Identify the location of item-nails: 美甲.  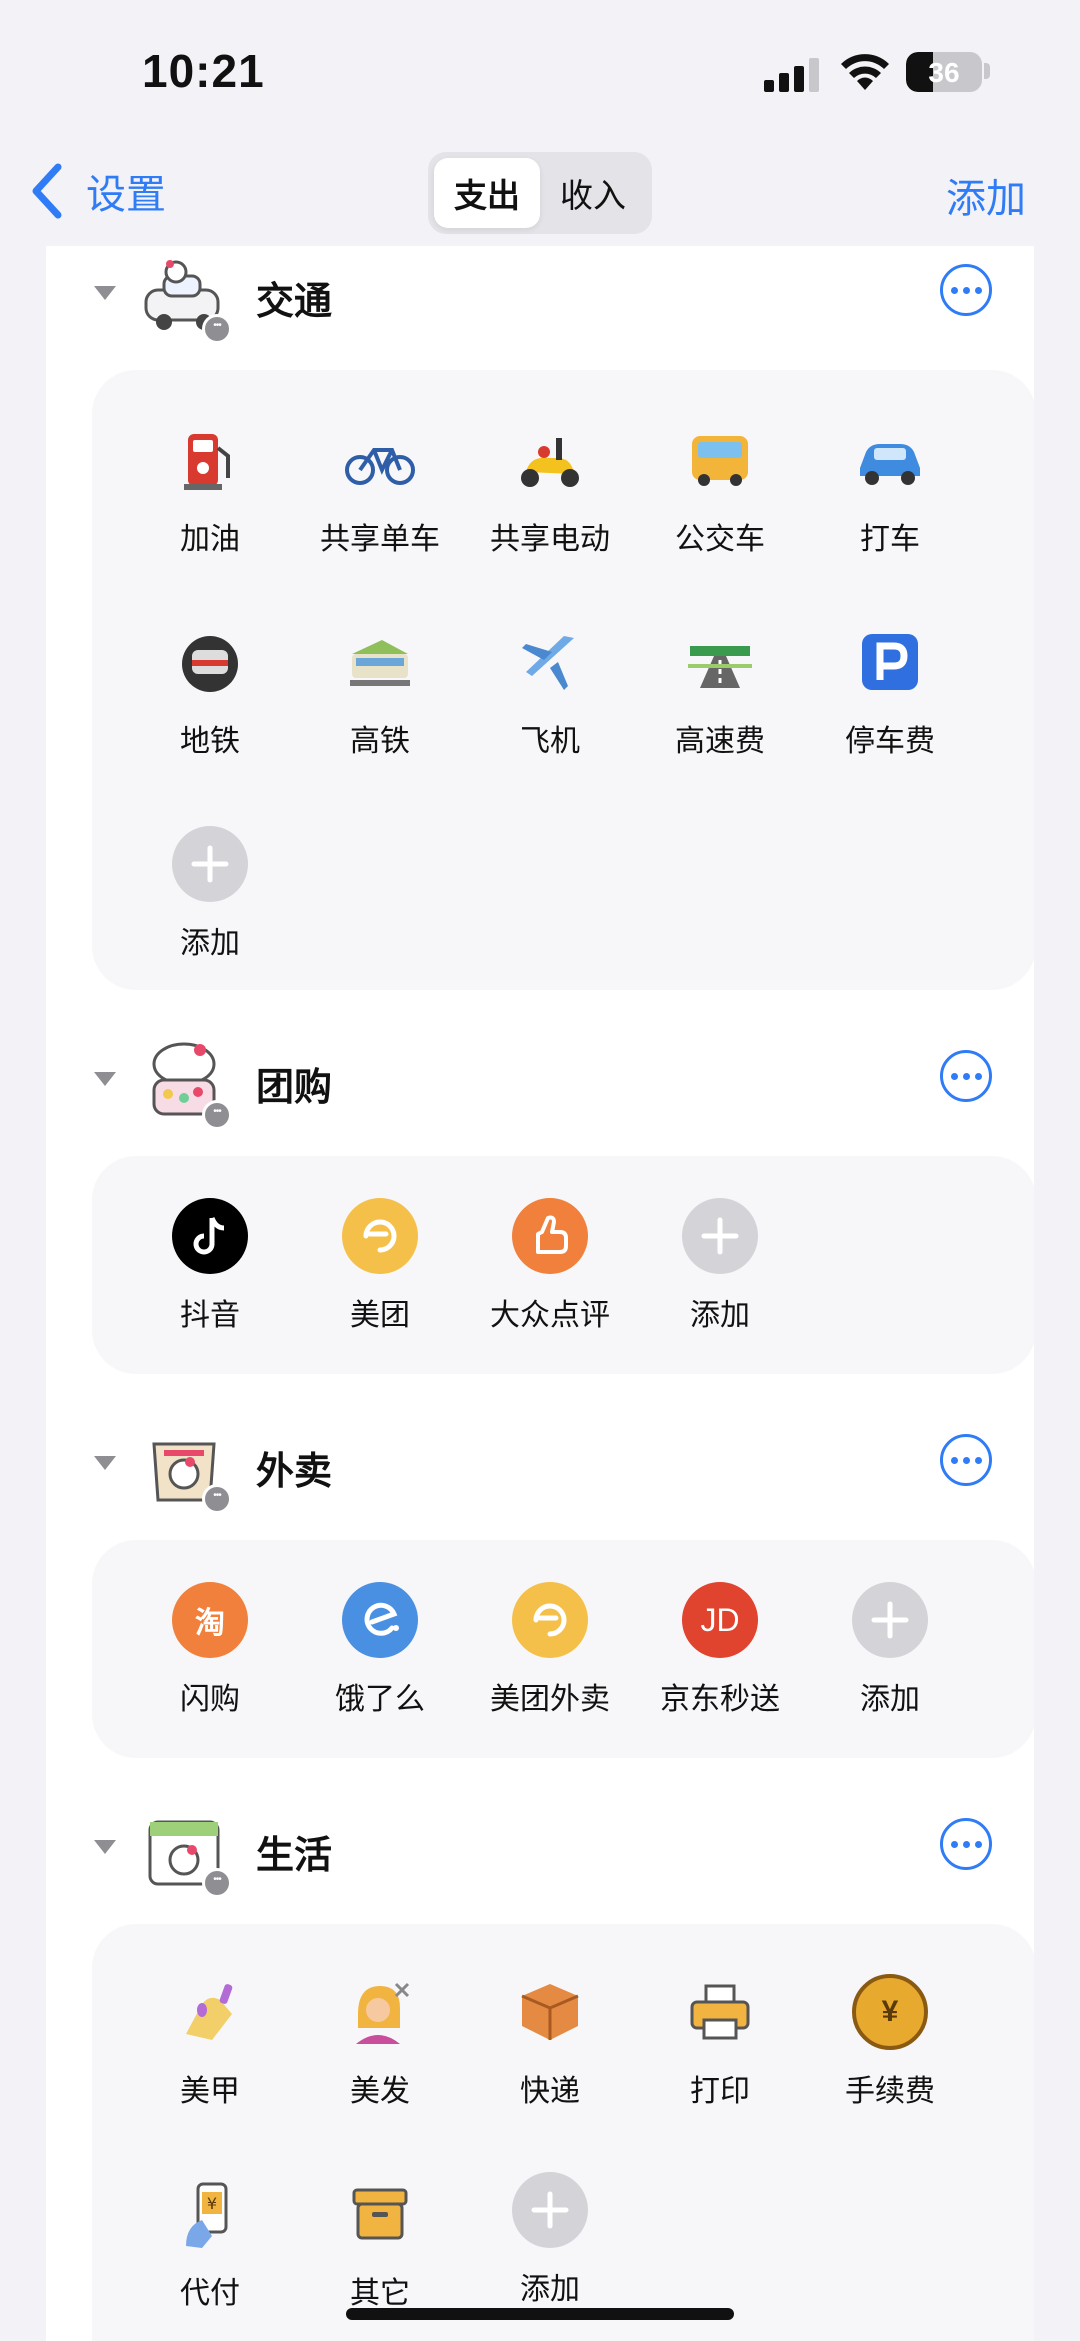
(210, 2069).